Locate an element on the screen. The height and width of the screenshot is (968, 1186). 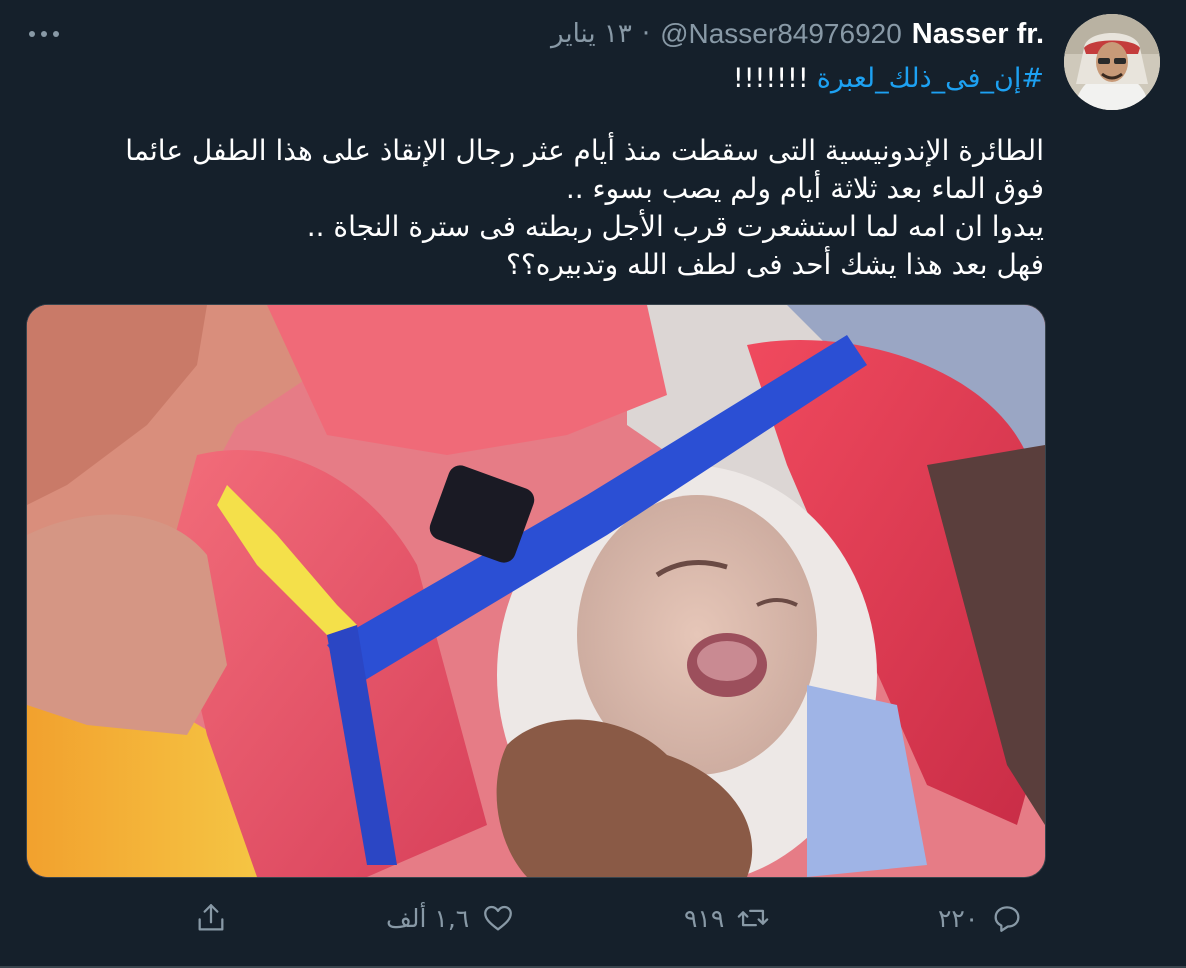
like-button: ١,٦ ألف is located at coordinates (450, 918).